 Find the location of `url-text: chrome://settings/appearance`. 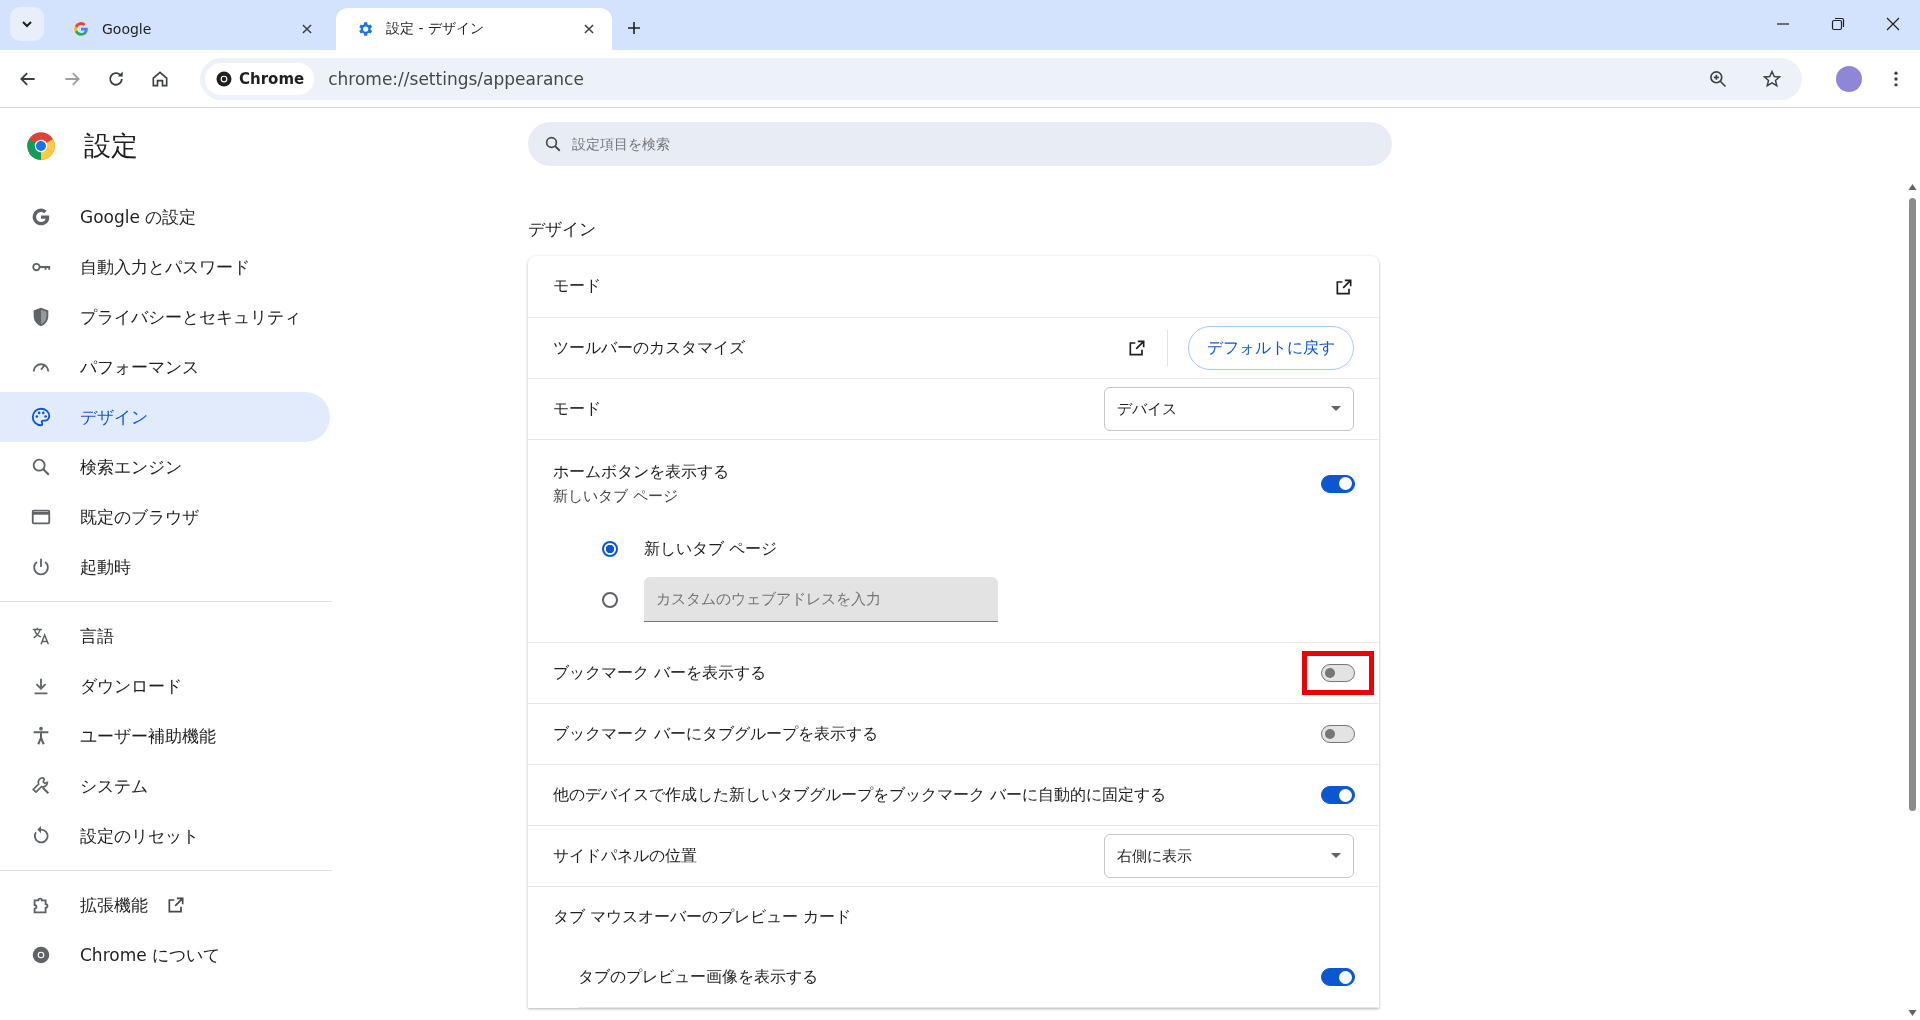

url-text: chrome://settings/appearance is located at coordinates (456, 78).